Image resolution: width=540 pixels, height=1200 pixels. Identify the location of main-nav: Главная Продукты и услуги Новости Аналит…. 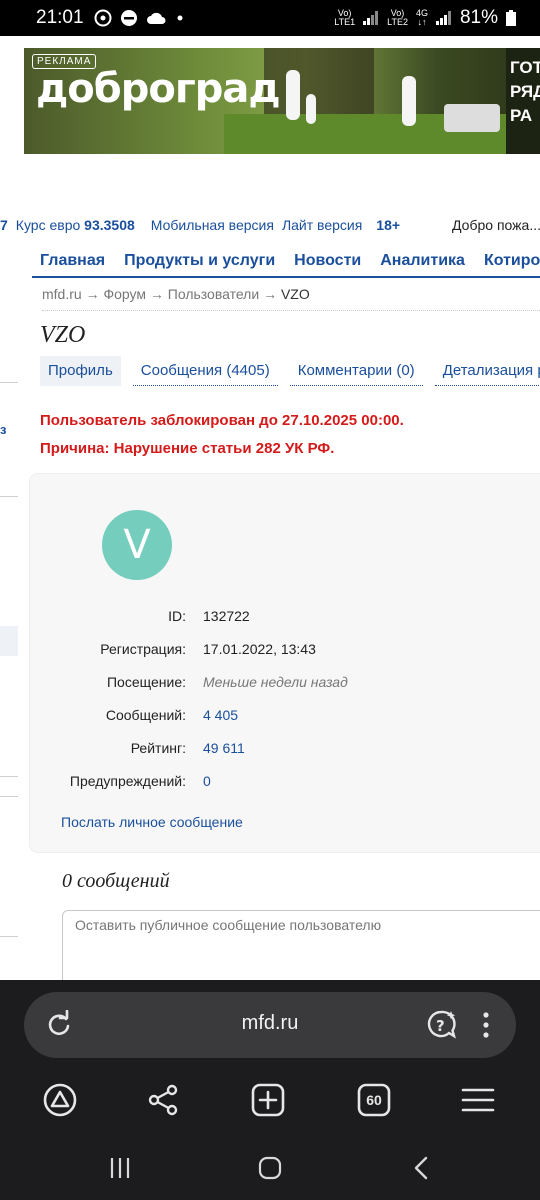
(270, 261).